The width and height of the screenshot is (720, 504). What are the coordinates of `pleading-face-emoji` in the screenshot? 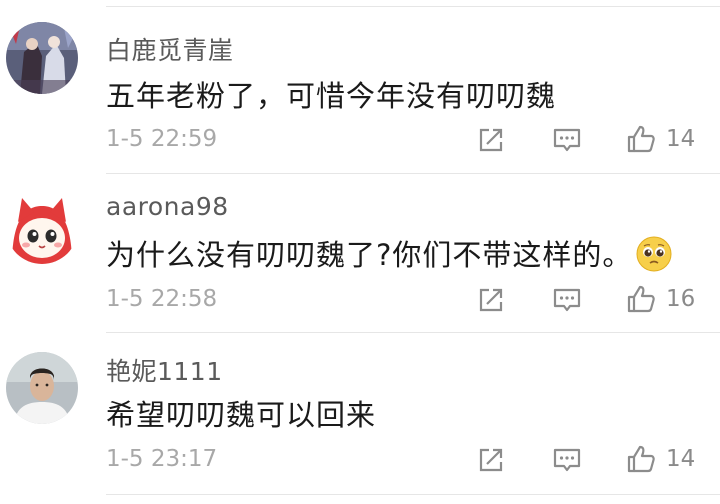 It's located at (654, 254).